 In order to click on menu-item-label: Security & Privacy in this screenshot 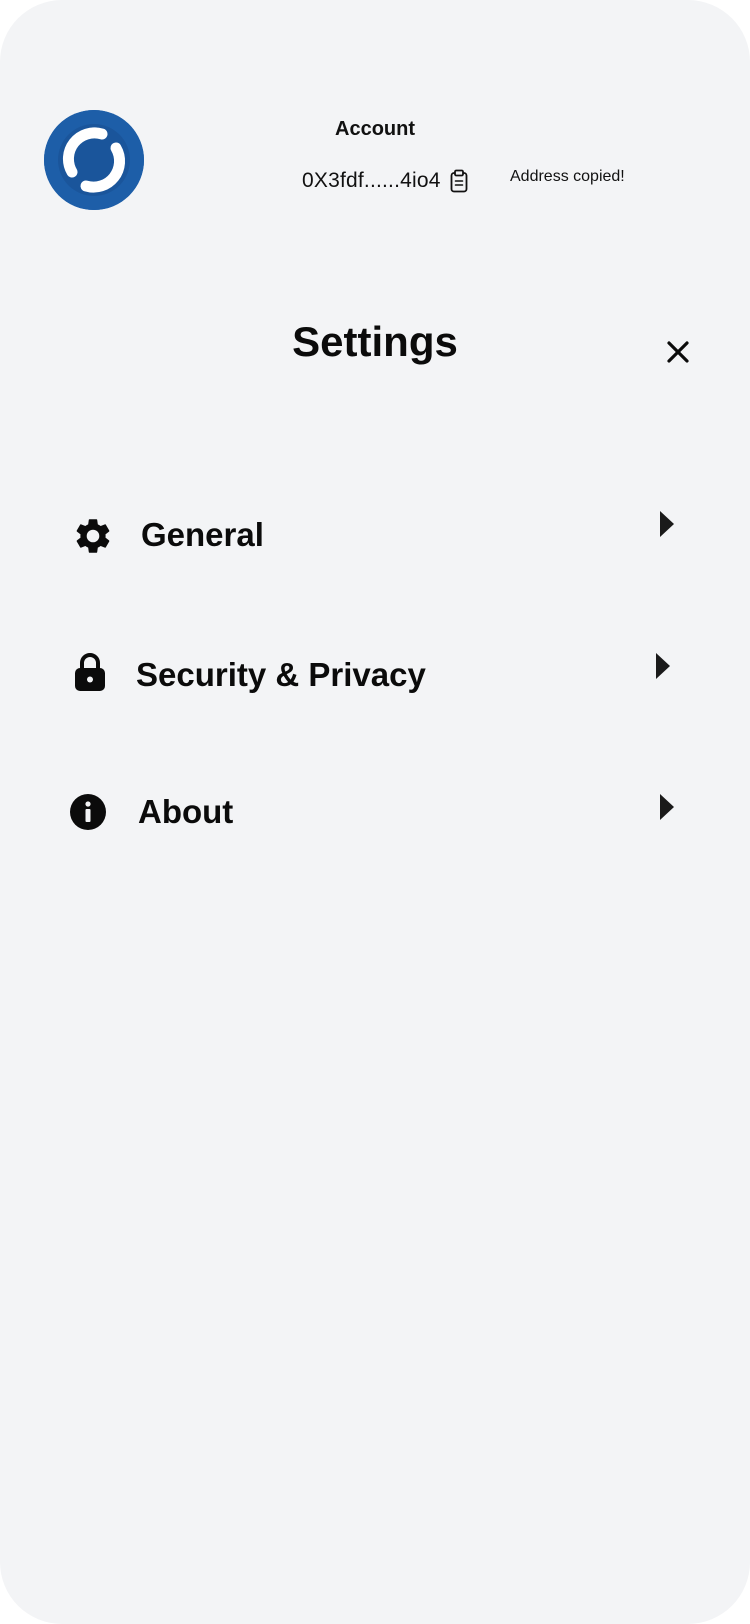, I will do `click(281, 674)`.